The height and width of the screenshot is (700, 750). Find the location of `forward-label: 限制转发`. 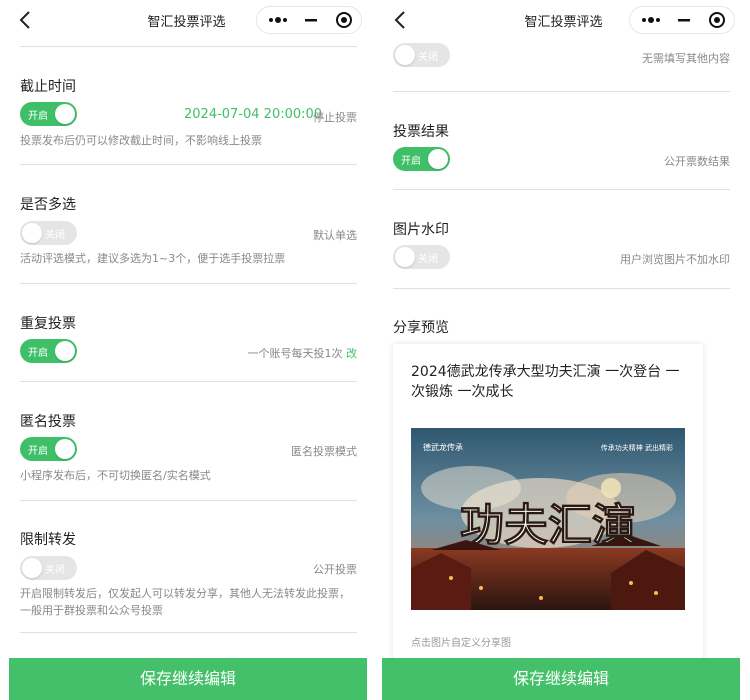

forward-label: 限制转发 is located at coordinates (48, 540).